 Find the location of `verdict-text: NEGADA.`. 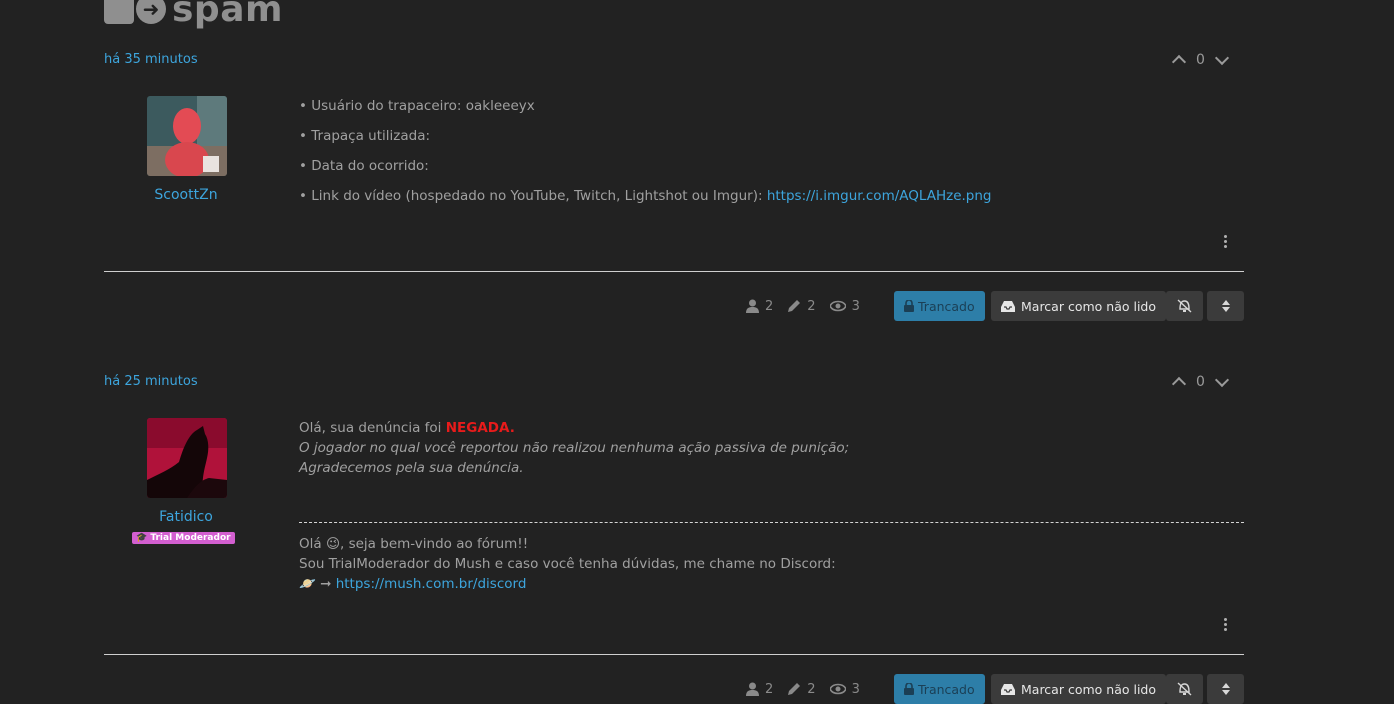

verdict-text: NEGADA. is located at coordinates (480, 428).